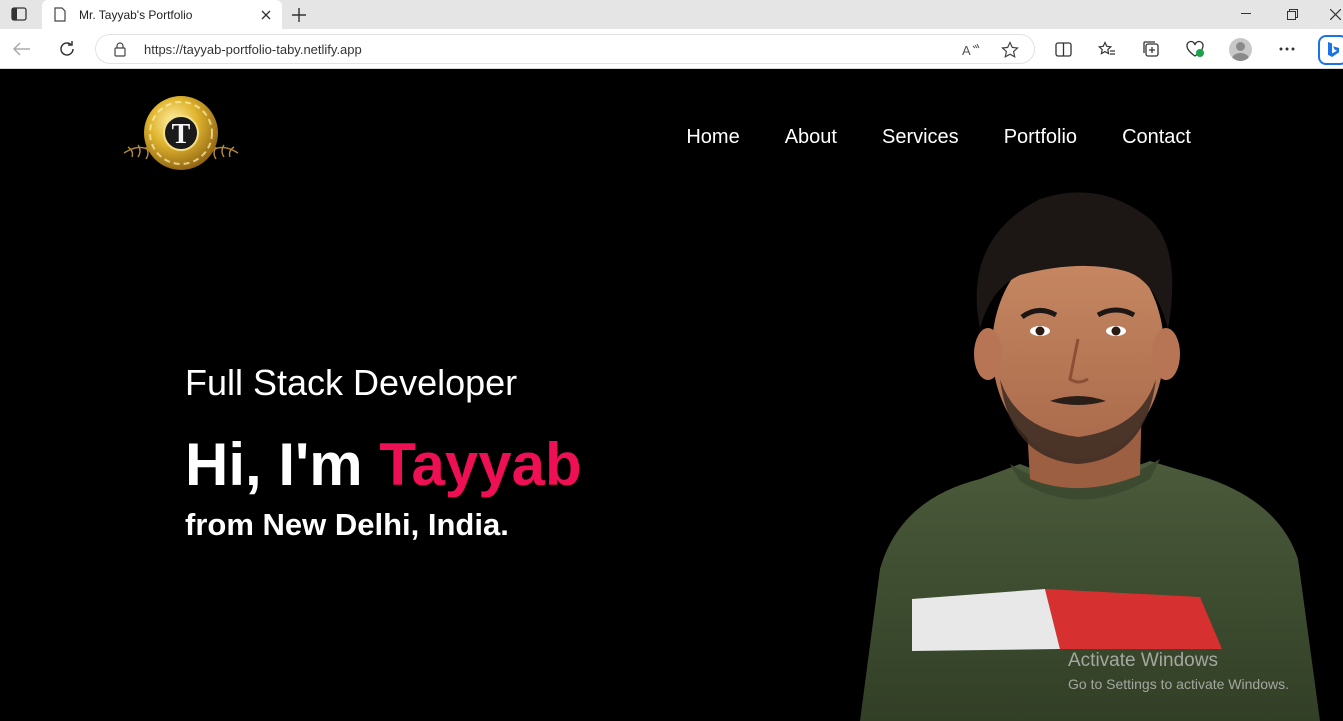  What do you see at coordinates (1063, 49) in the screenshot?
I see `split-screen-icon` at bounding box center [1063, 49].